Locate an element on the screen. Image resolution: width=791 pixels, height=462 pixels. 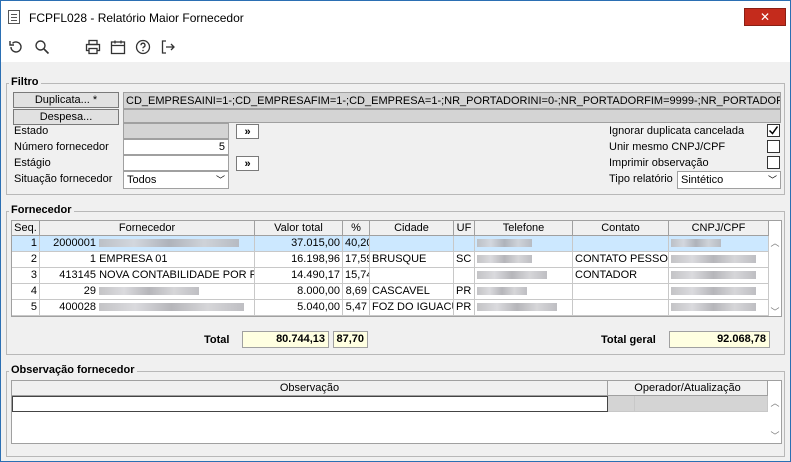
total-label: Total is located at coordinates (217, 340).